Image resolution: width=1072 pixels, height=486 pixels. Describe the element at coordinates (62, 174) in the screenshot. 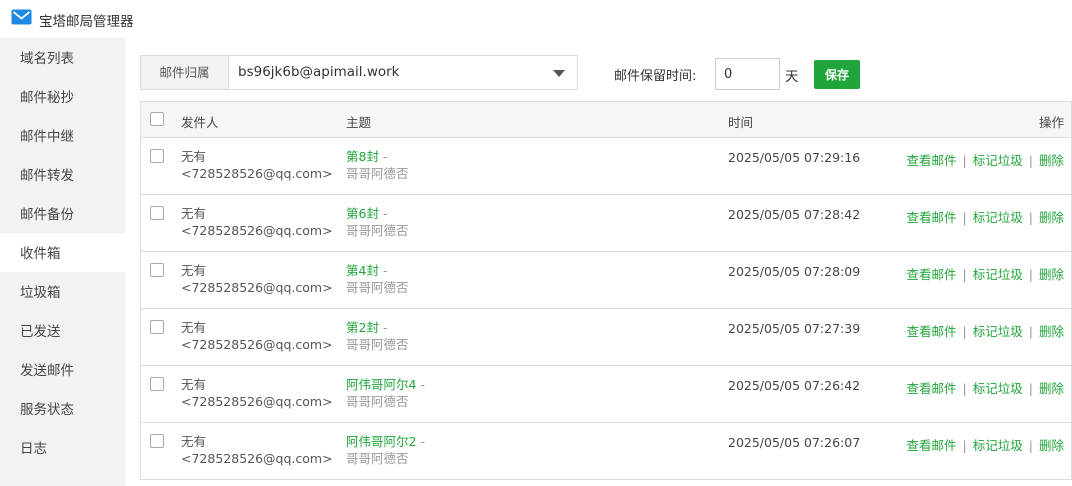

I see `sidebar-item-mail-forward: 邮件转发` at that location.